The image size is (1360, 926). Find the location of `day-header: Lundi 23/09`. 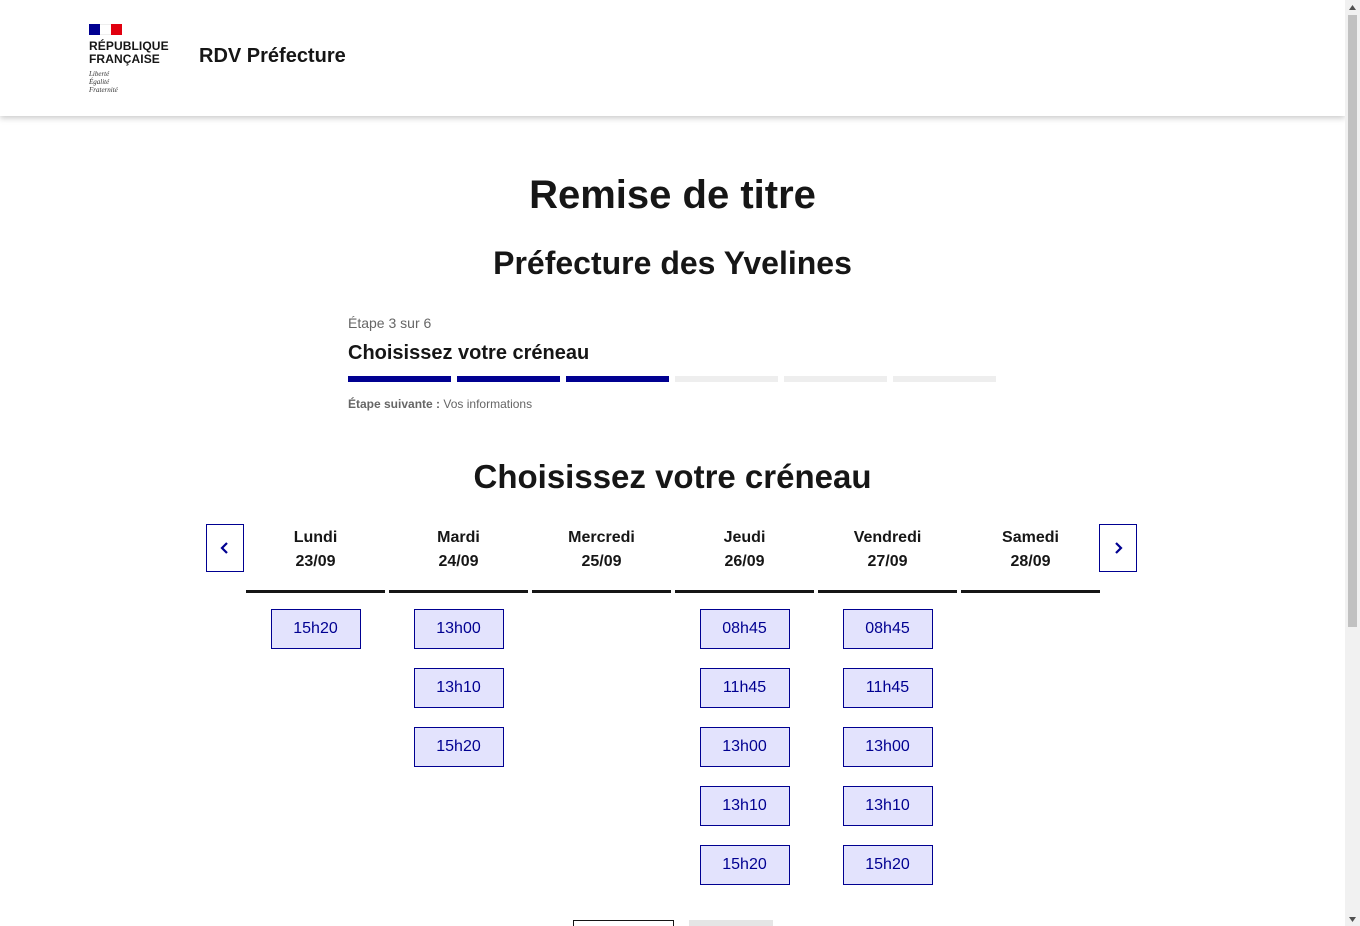

day-header: Lundi 23/09 is located at coordinates (315, 558).